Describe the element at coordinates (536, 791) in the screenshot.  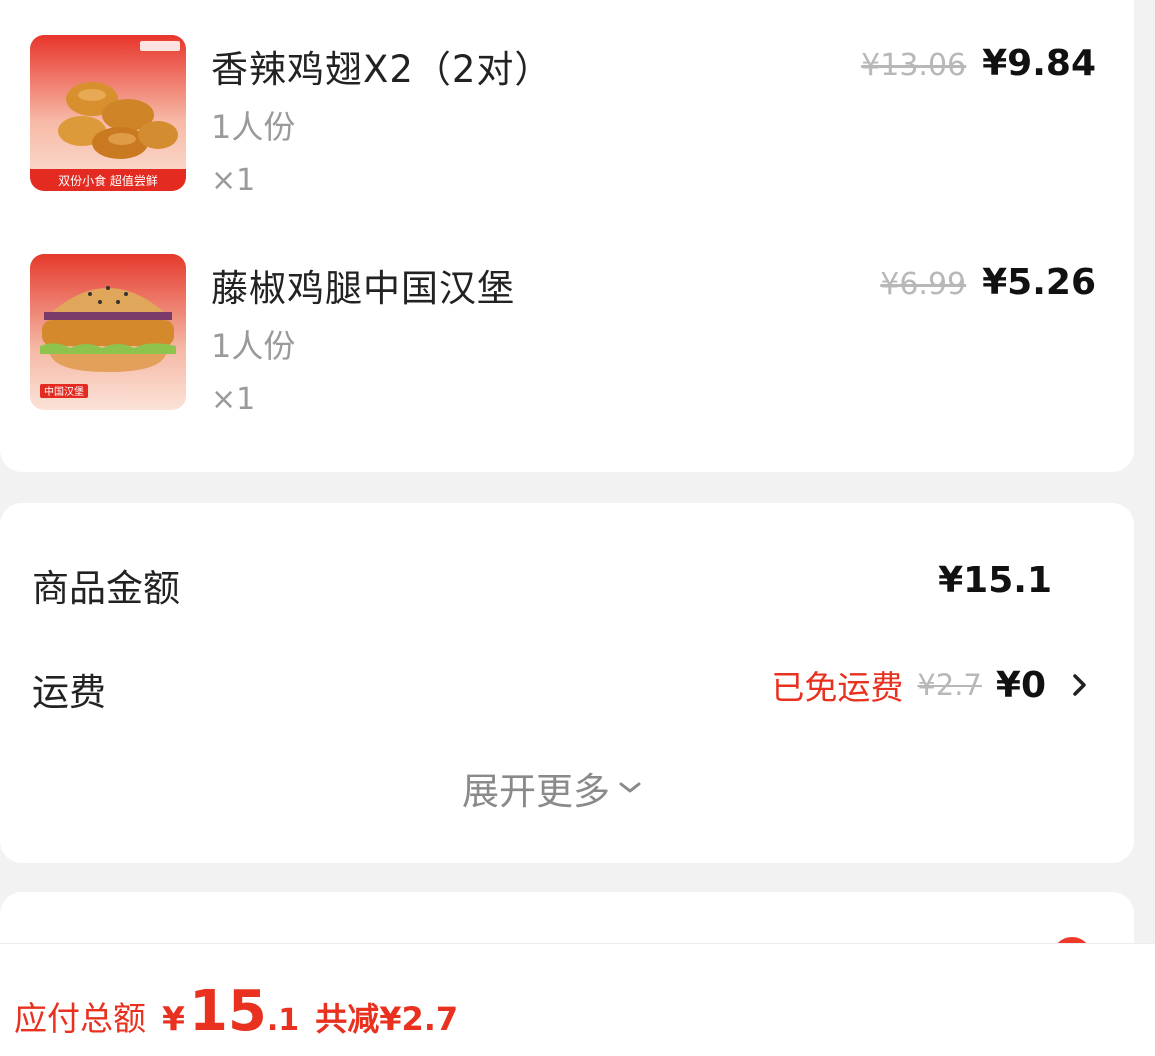
I see `expand-more-label: 展开更多` at that location.